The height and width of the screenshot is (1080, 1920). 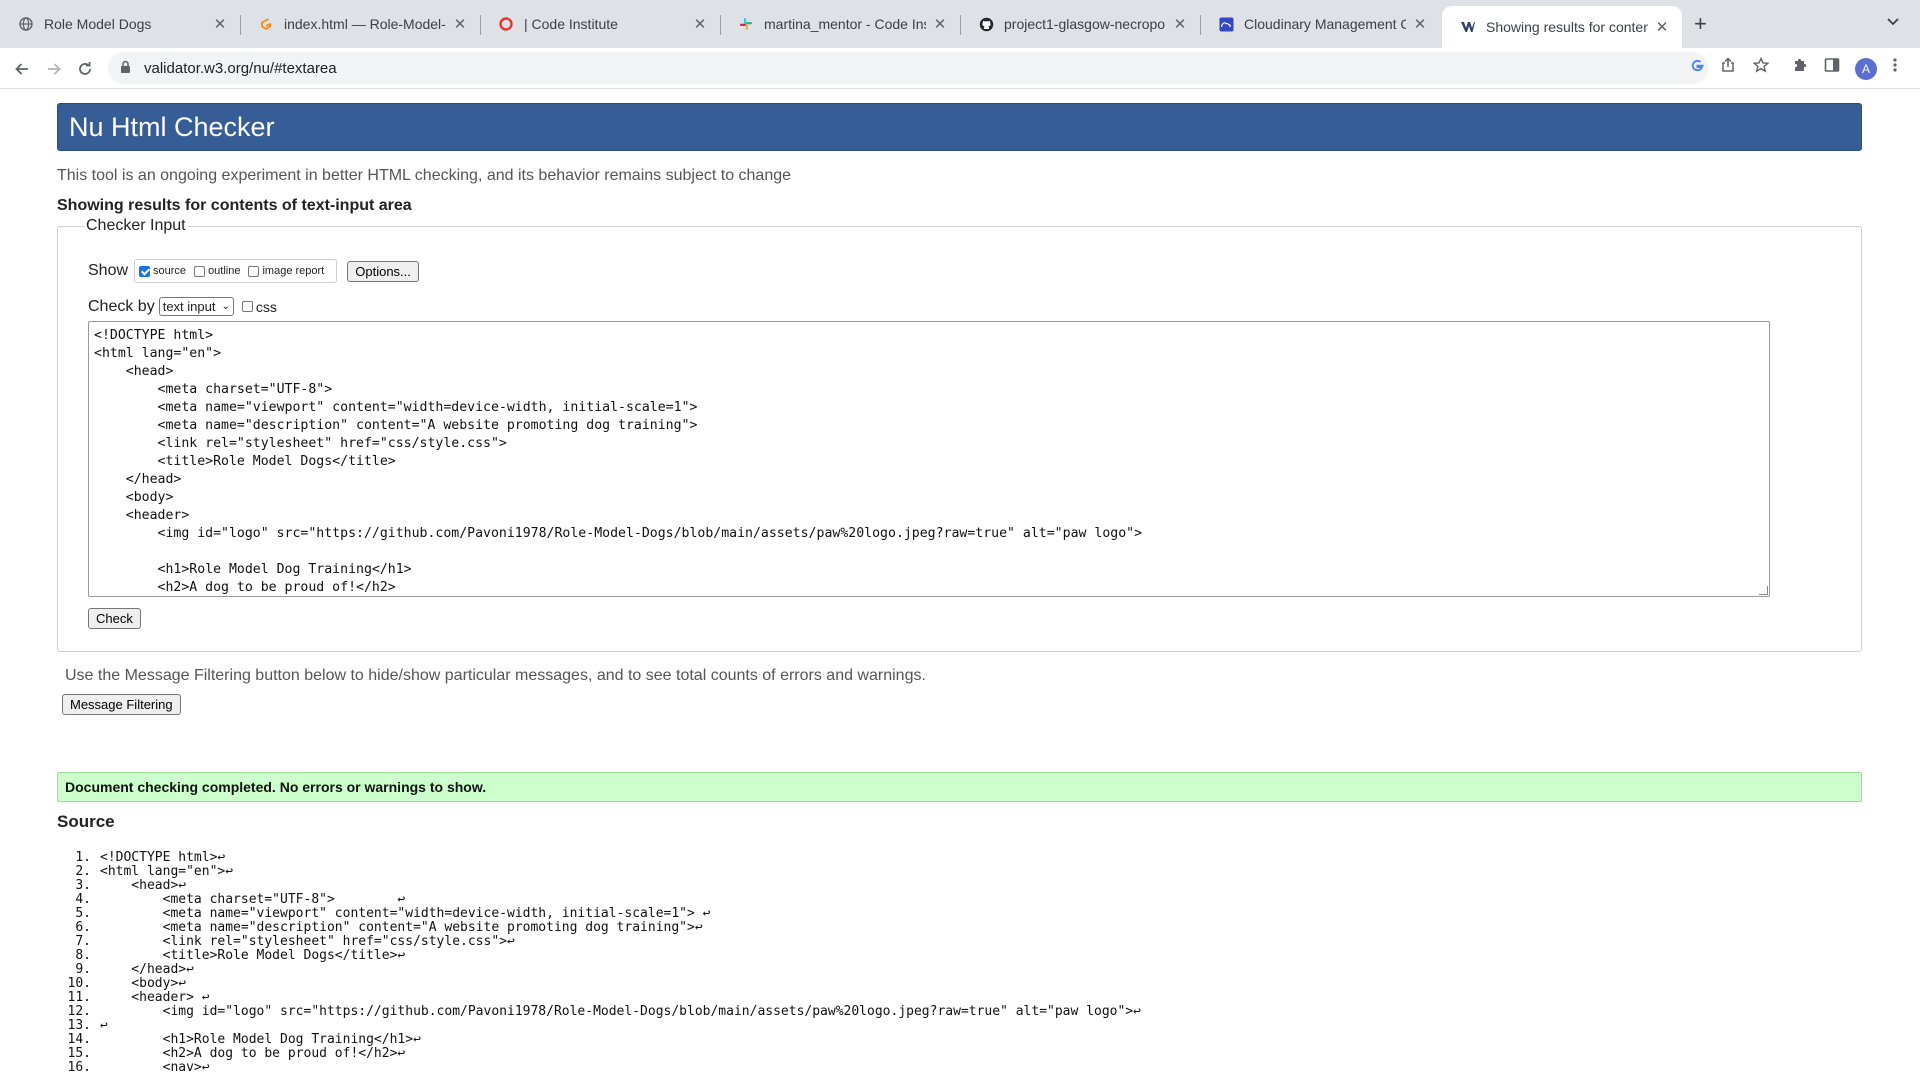 I want to click on resize-handle-icon, so click(x=1763, y=590).